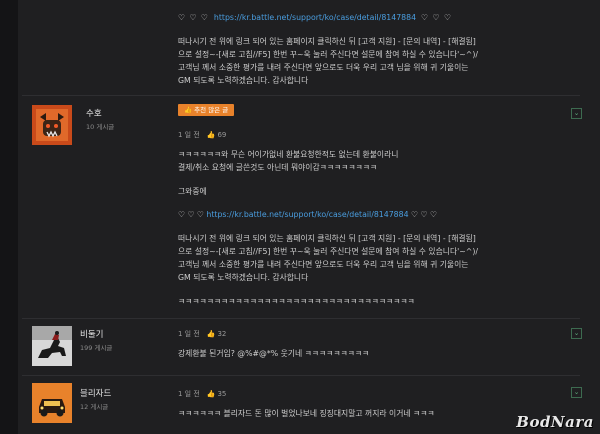 The height and width of the screenshot is (434, 600). Describe the element at coordinates (94, 407) in the screenshot. I see `post-count: 12 게시글` at that location.